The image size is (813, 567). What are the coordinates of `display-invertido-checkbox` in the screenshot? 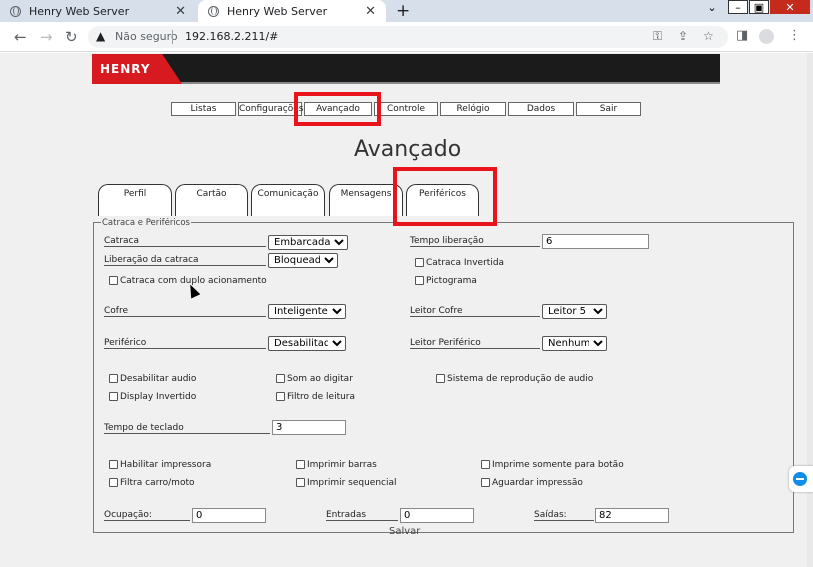 It's located at (113, 396).